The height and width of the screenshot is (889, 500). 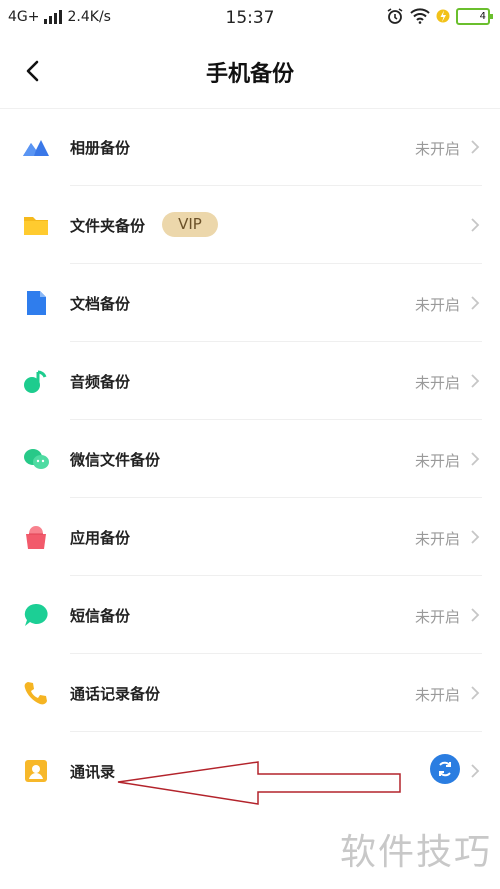 What do you see at coordinates (420, 16) in the screenshot?
I see `wifi-icon` at bounding box center [420, 16].